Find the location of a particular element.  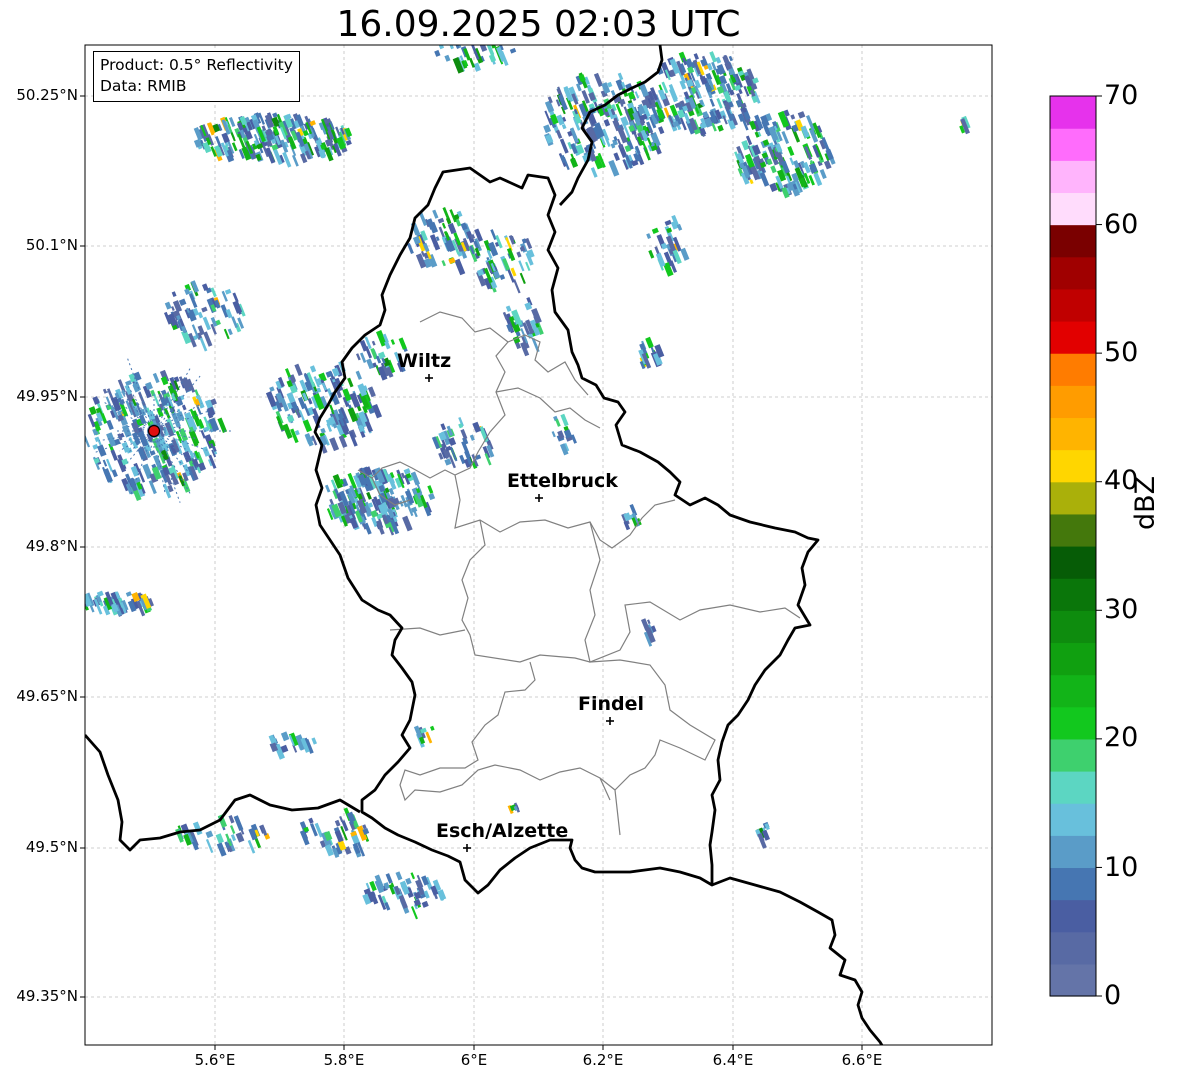

lat-tick-label: 49.65°N is located at coordinates (47, 696).